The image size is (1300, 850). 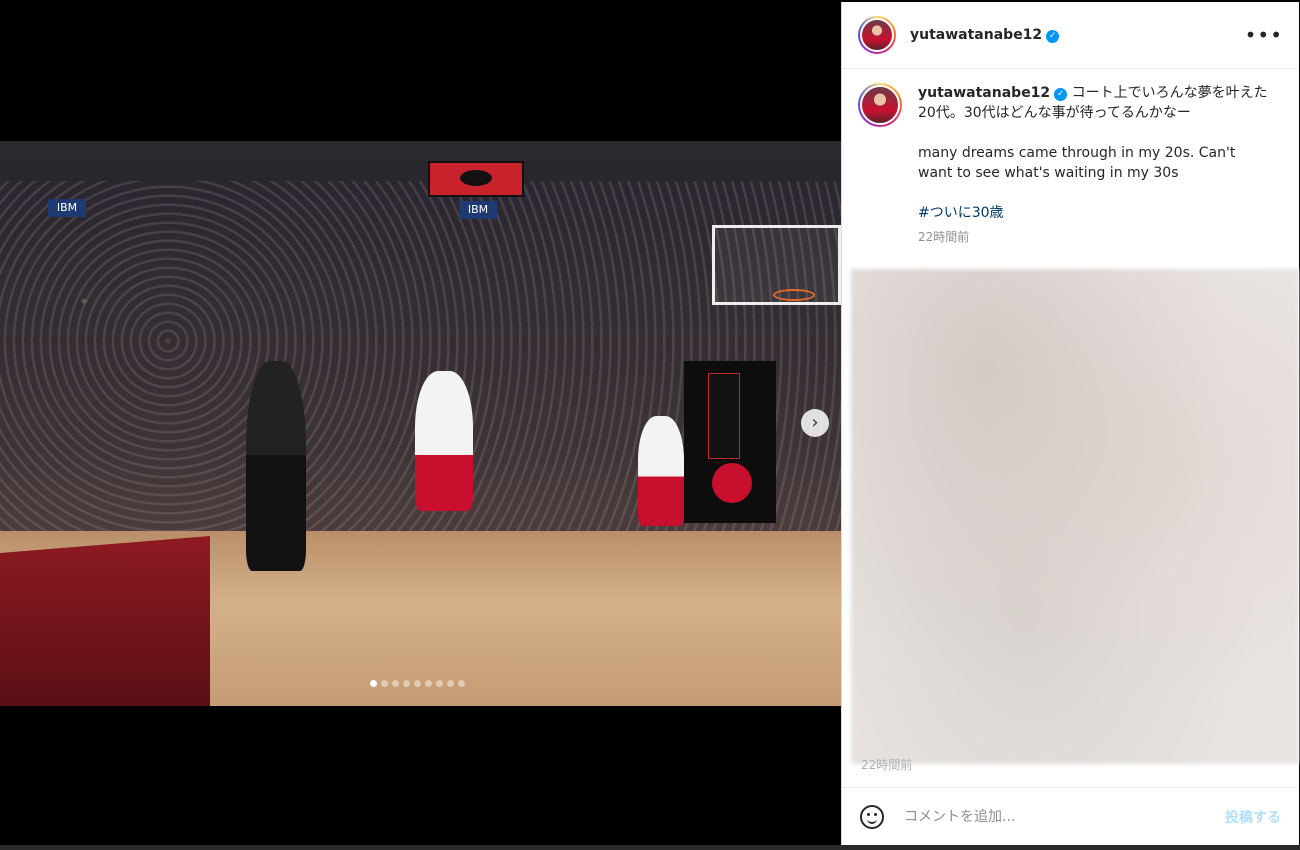 What do you see at coordinates (976, 35) in the screenshot?
I see `username-text: yutawatanabe12` at bounding box center [976, 35].